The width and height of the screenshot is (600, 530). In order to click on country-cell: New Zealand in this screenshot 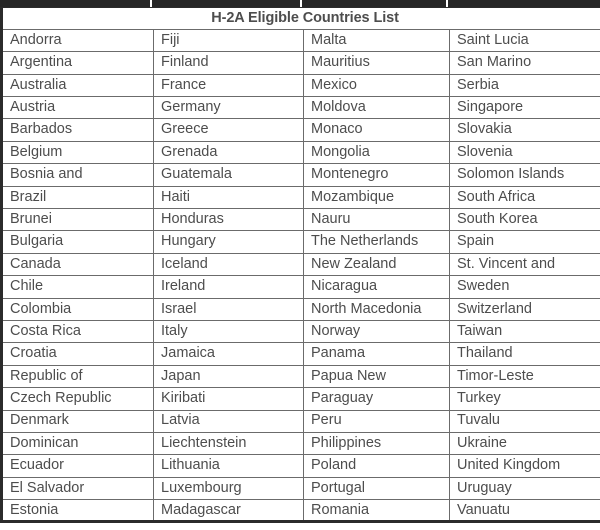, I will do `click(376, 264)`.